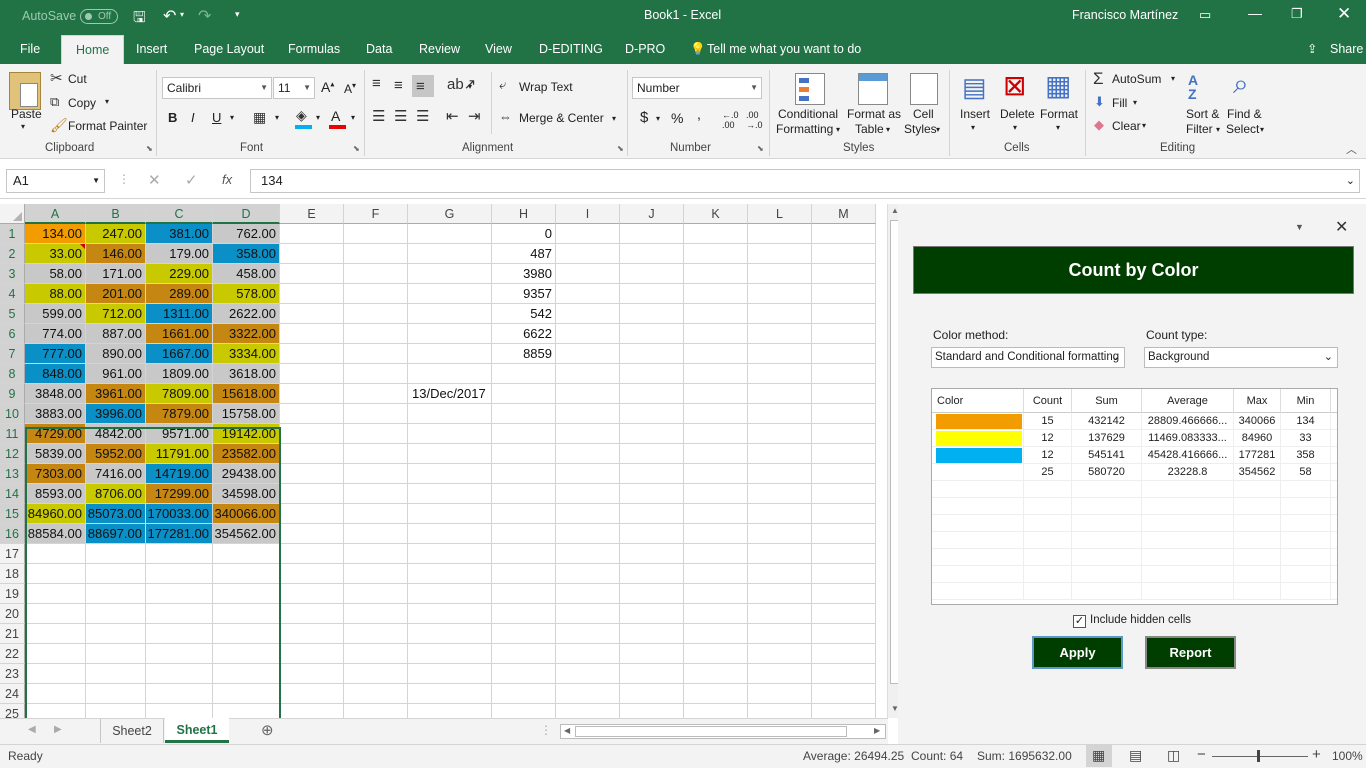  I want to click on italic-button: I, so click(193, 117).